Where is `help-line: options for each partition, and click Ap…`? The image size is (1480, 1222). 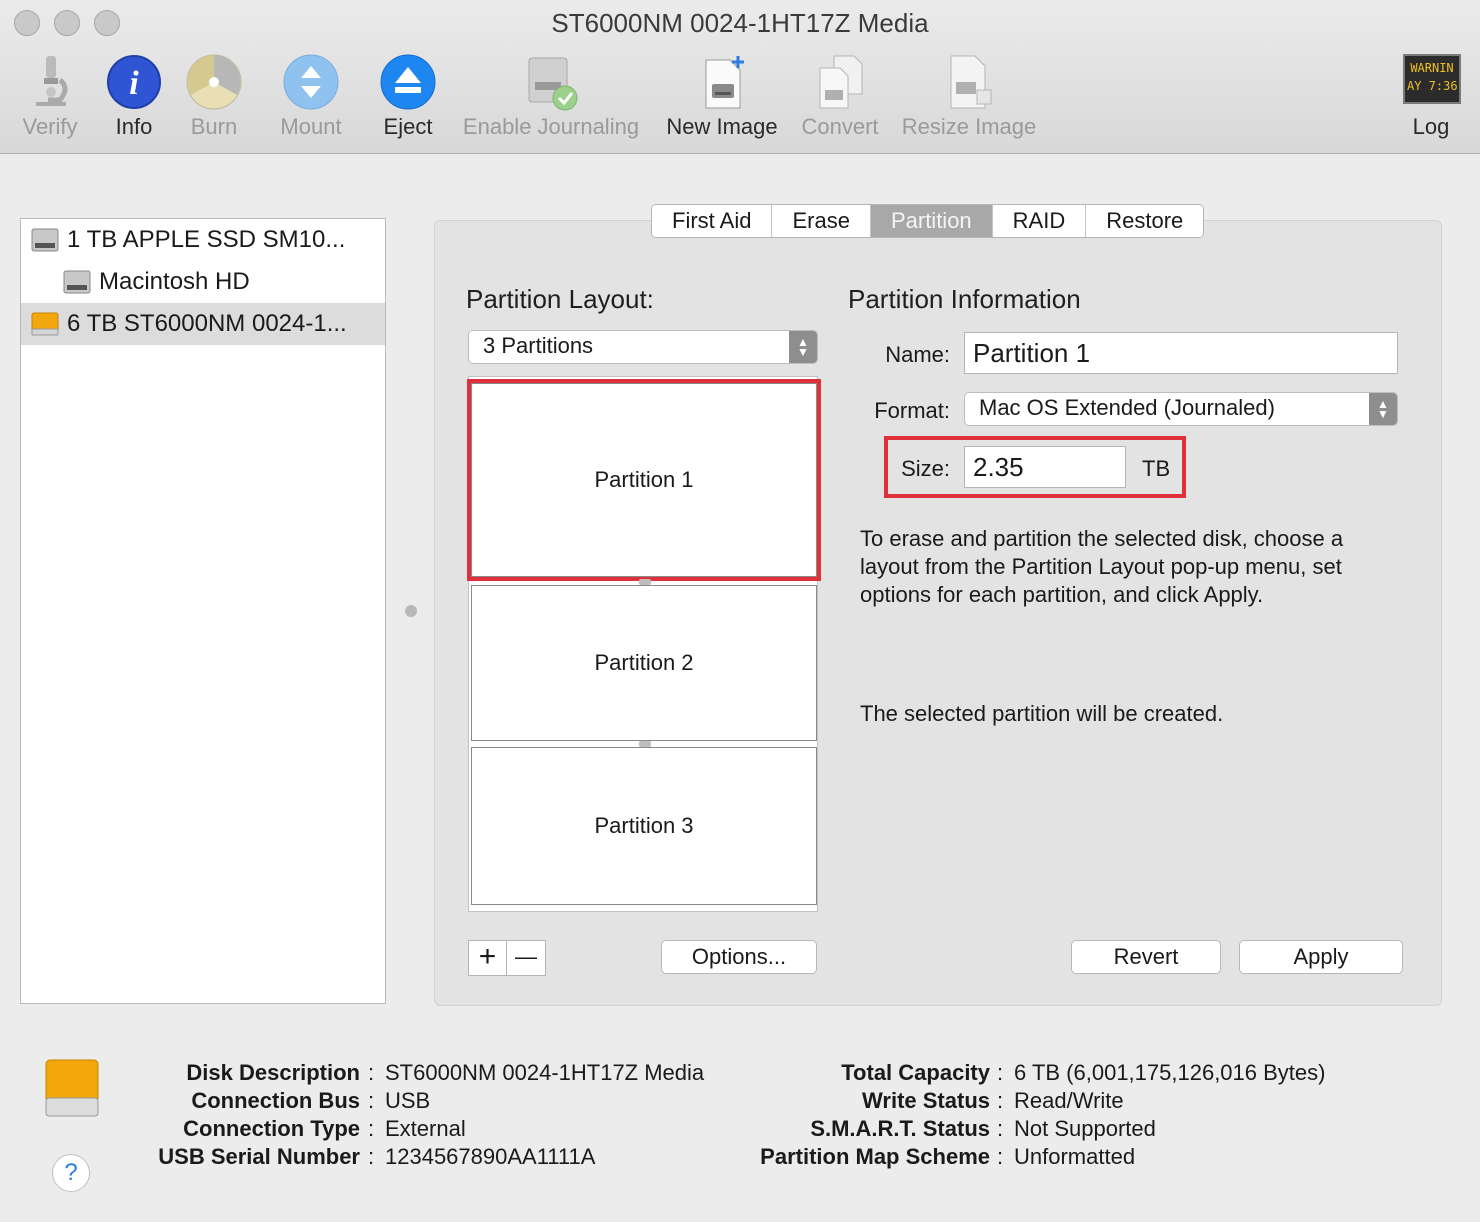 help-line: options for each partition, and click Ap… is located at coordinates (1062, 594).